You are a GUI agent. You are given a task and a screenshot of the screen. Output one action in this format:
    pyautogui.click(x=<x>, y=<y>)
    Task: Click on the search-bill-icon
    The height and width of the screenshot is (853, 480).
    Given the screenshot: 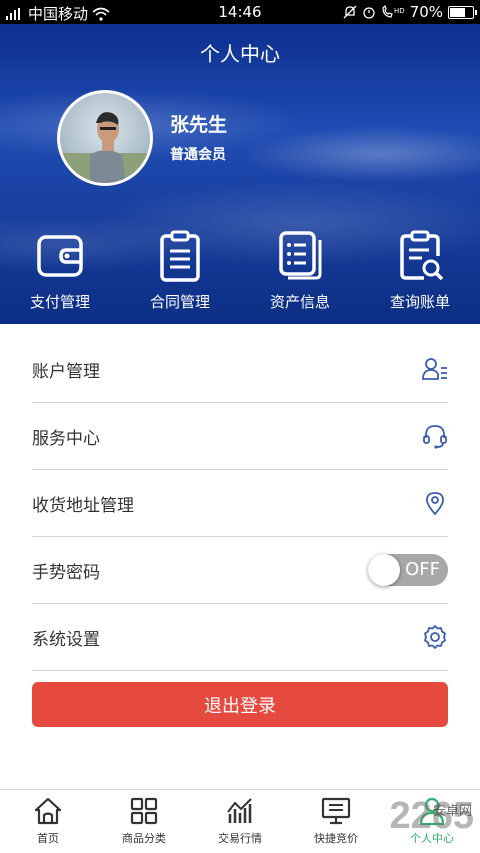 What is the action you would take?
    pyautogui.click(x=422, y=255)
    